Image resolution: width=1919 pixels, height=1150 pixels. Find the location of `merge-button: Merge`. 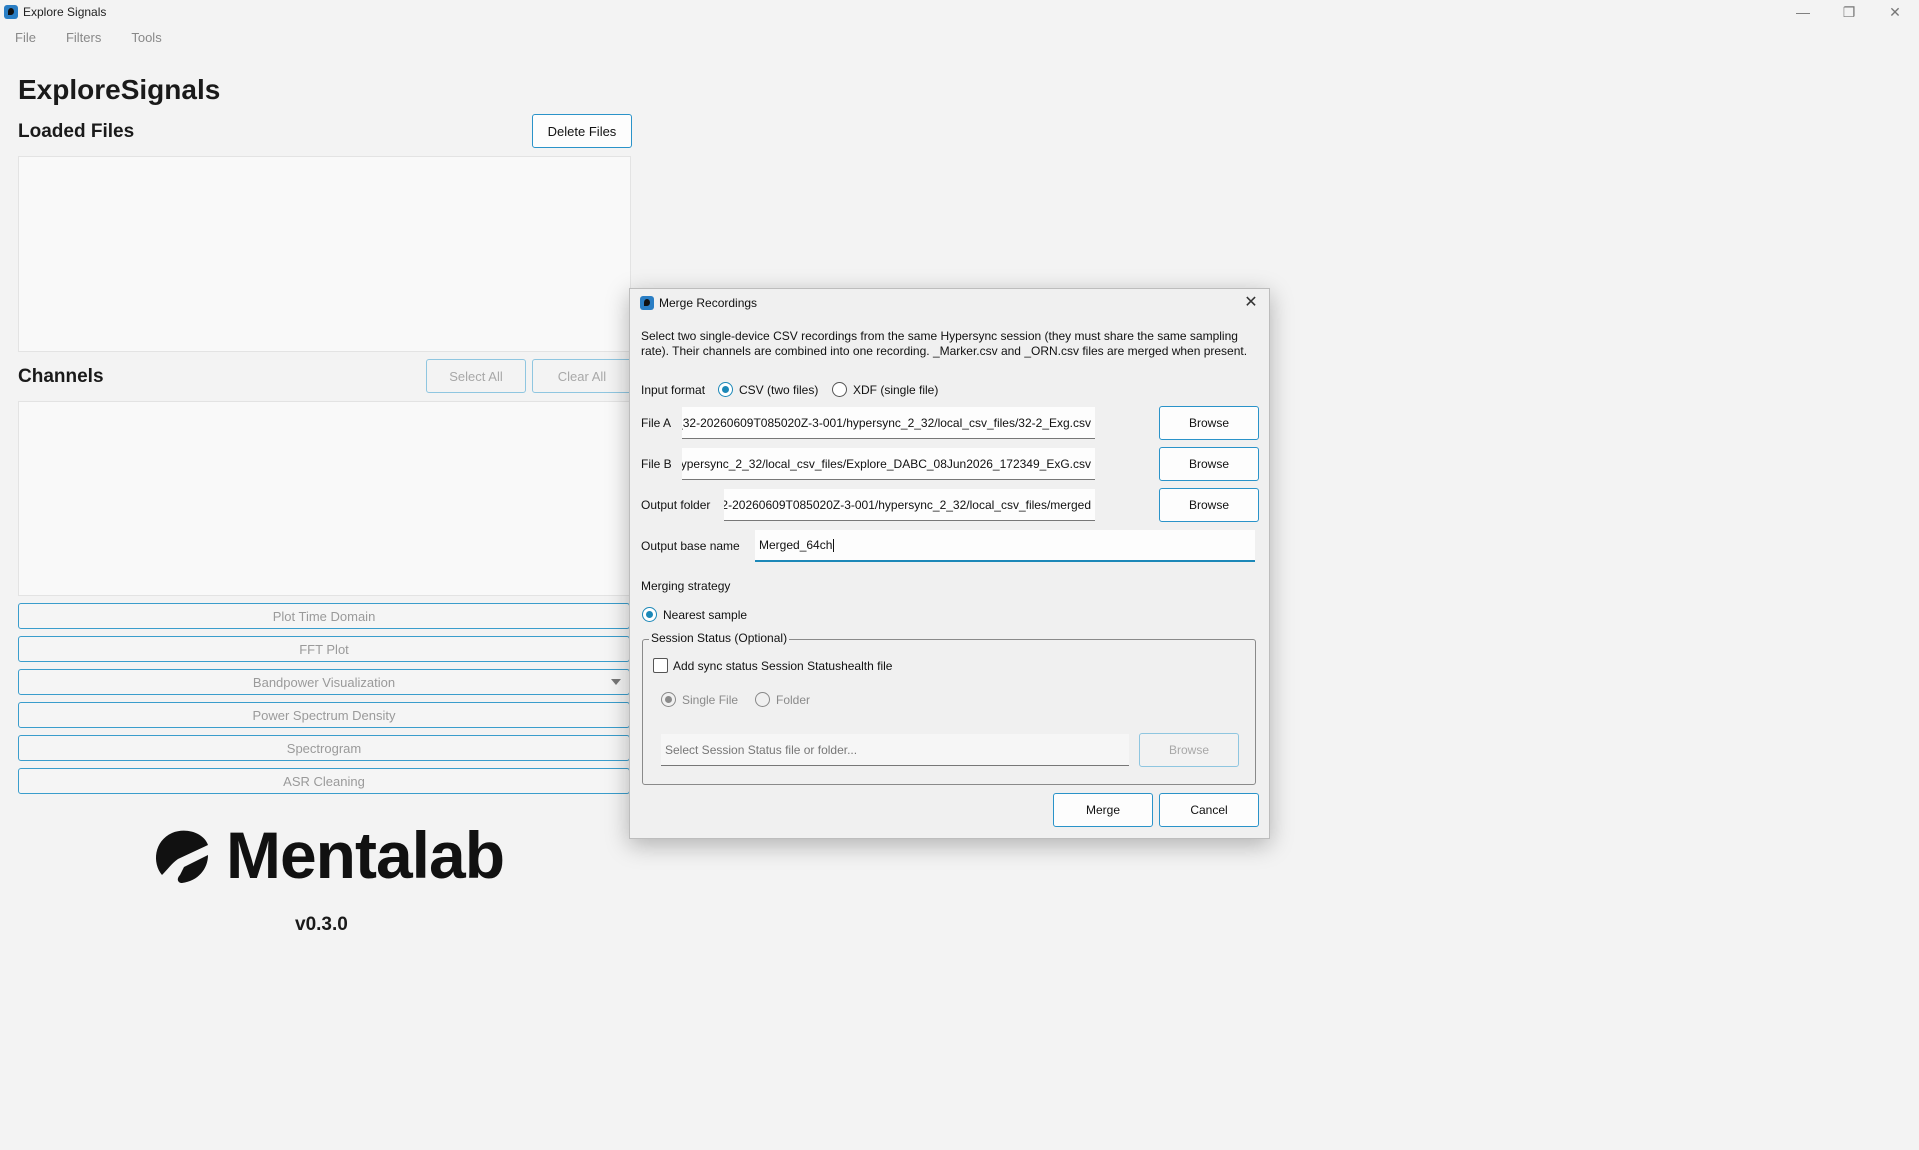

merge-button: Merge is located at coordinates (1103, 810).